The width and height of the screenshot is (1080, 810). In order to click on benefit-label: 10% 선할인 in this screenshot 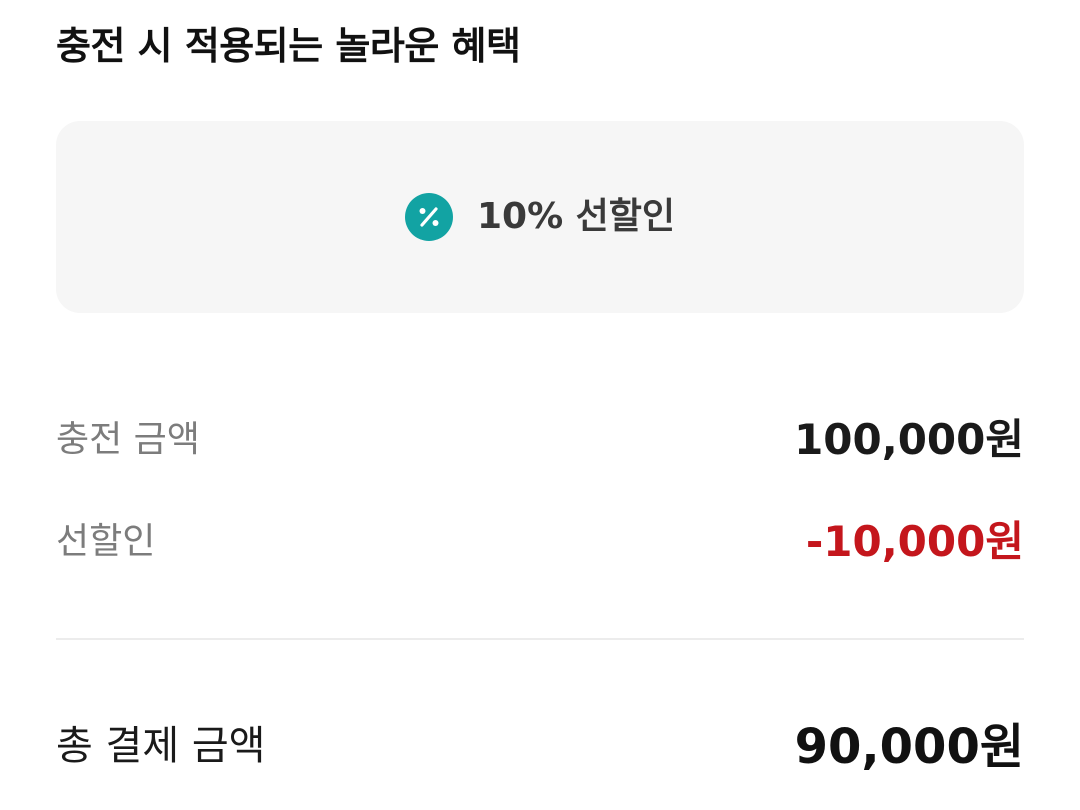, I will do `click(576, 216)`.